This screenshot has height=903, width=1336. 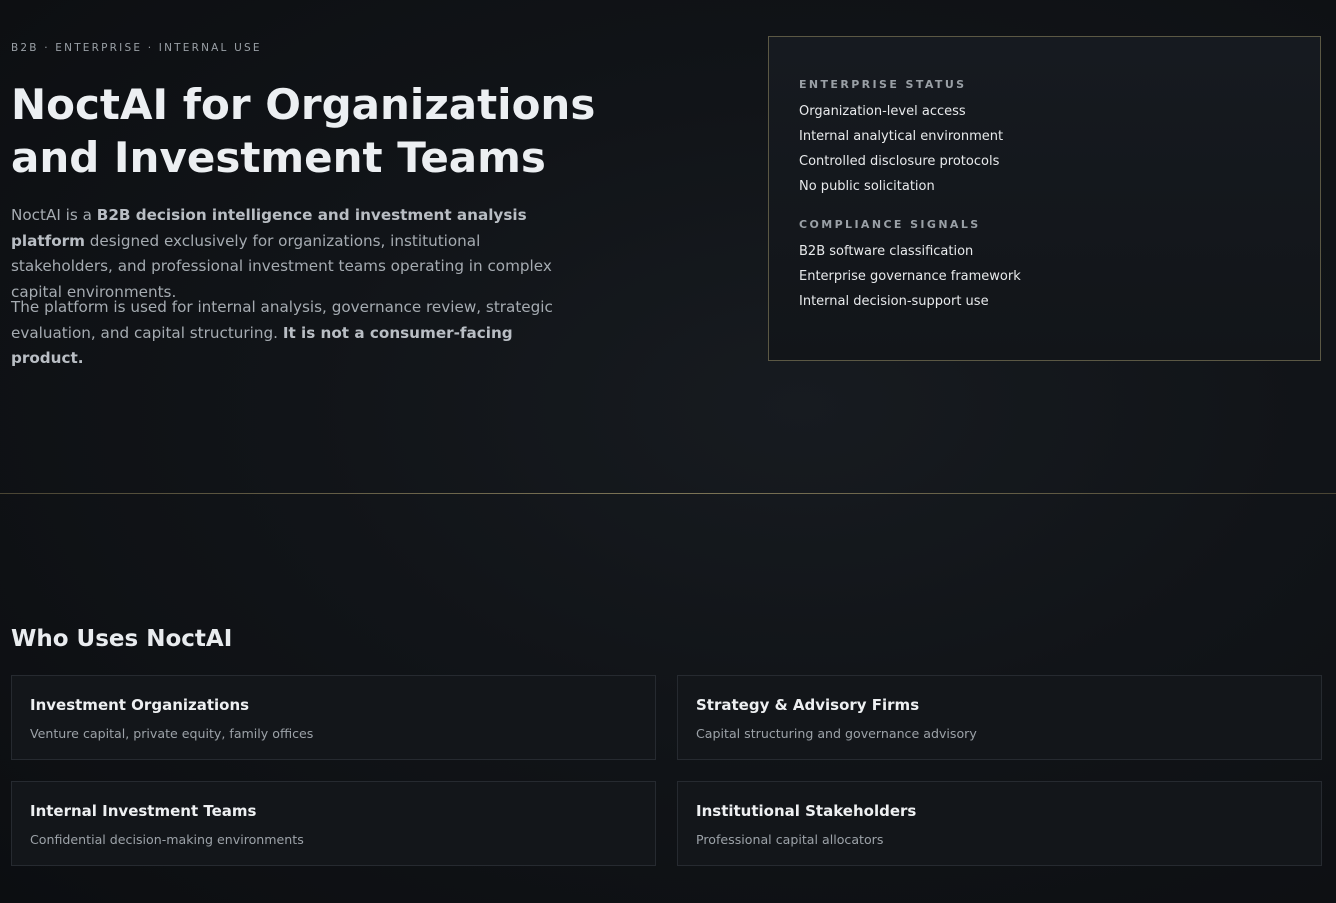 What do you see at coordinates (883, 84) in the screenshot?
I see `enterprise-status-heading: ENTERPRISE STATUS` at bounding box center [883, 84].